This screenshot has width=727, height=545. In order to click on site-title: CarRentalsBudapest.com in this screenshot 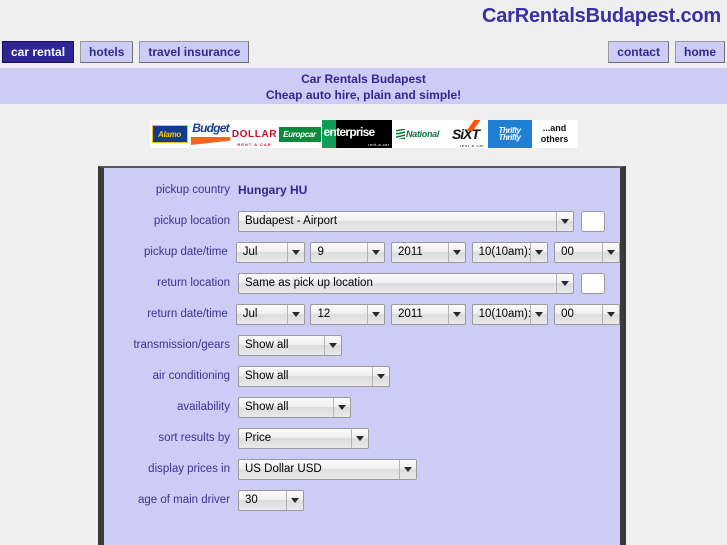, I will do `click(601, 16)`.